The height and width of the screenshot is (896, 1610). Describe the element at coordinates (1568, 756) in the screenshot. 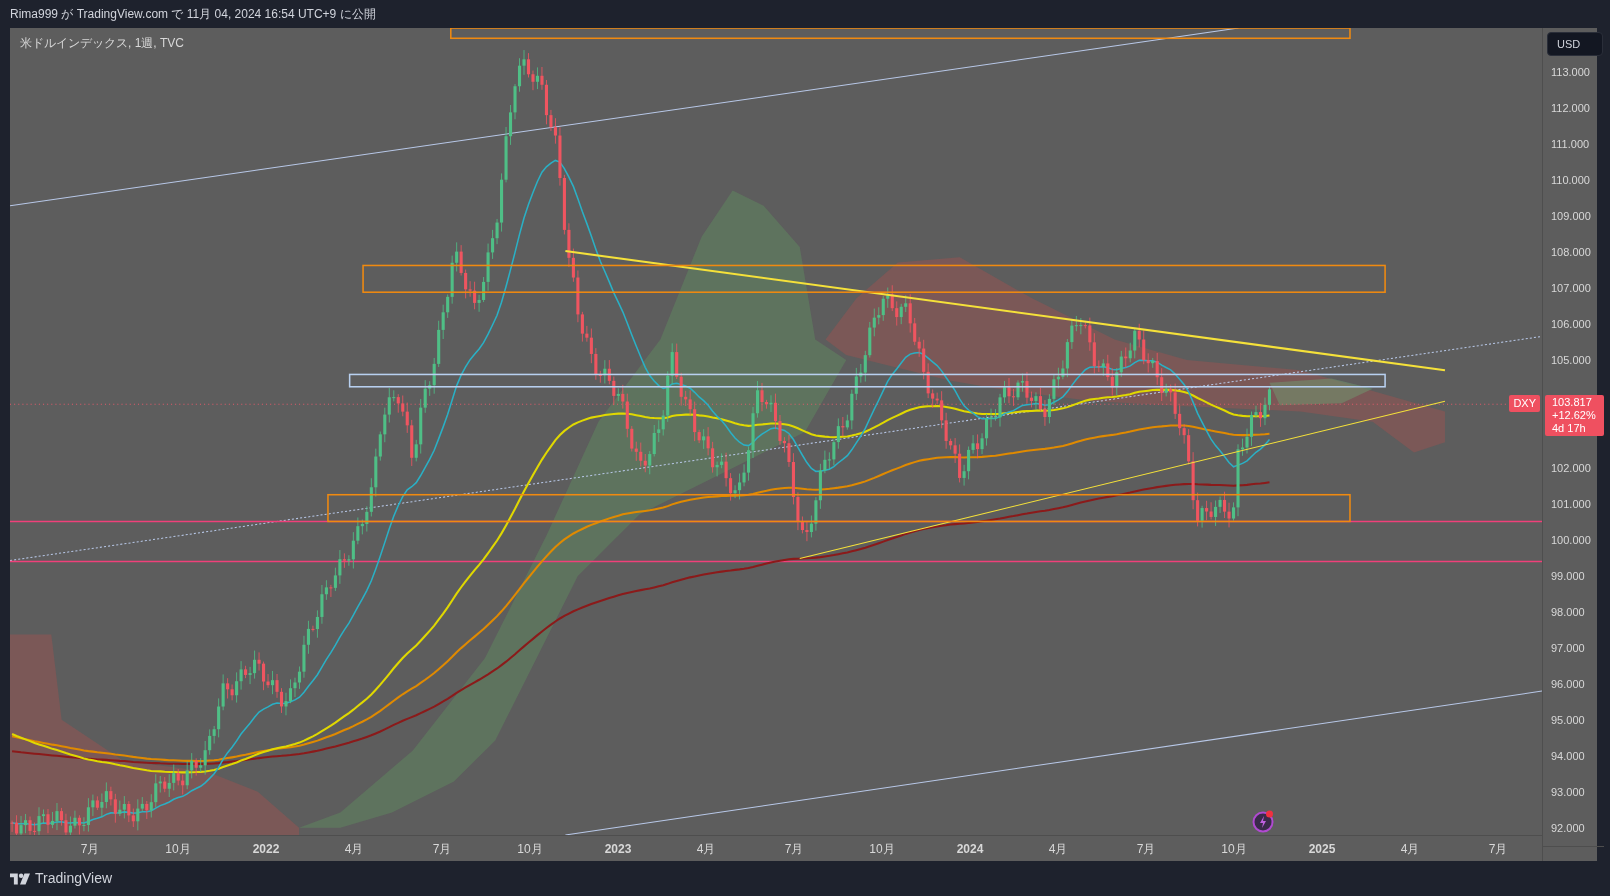

I see `price-axis-label: 94.000` at that location.